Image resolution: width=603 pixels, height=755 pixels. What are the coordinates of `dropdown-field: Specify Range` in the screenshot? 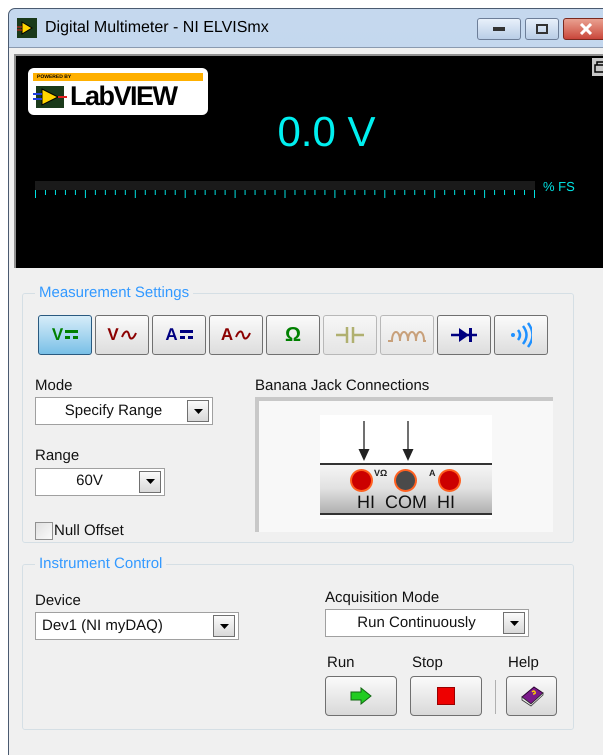 It's located at (124, 411).